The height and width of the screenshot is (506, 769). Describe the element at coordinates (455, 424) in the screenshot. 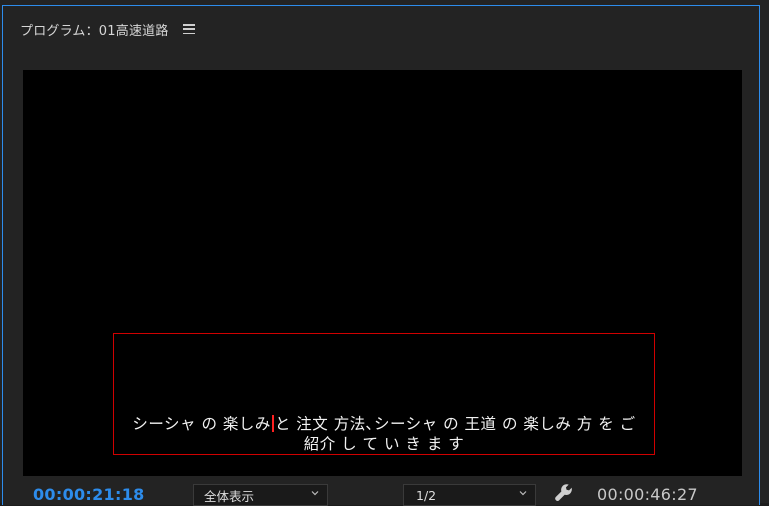

I see `caption-text-part-2: と 注文 方法､シーシャ の 王道 の 楽しみ 方 を ご` at that location.